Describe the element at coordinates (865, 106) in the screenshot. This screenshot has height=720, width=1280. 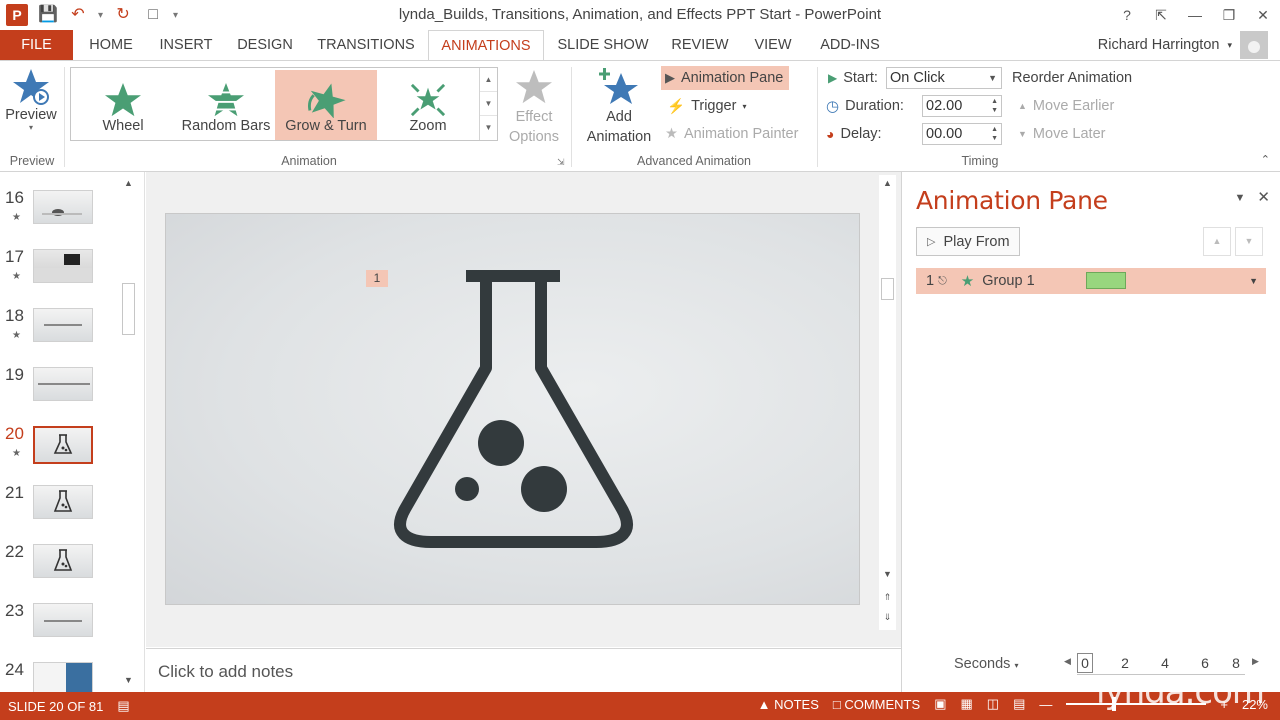
I see `duration-label-row: ◷ Duration:` at that location.